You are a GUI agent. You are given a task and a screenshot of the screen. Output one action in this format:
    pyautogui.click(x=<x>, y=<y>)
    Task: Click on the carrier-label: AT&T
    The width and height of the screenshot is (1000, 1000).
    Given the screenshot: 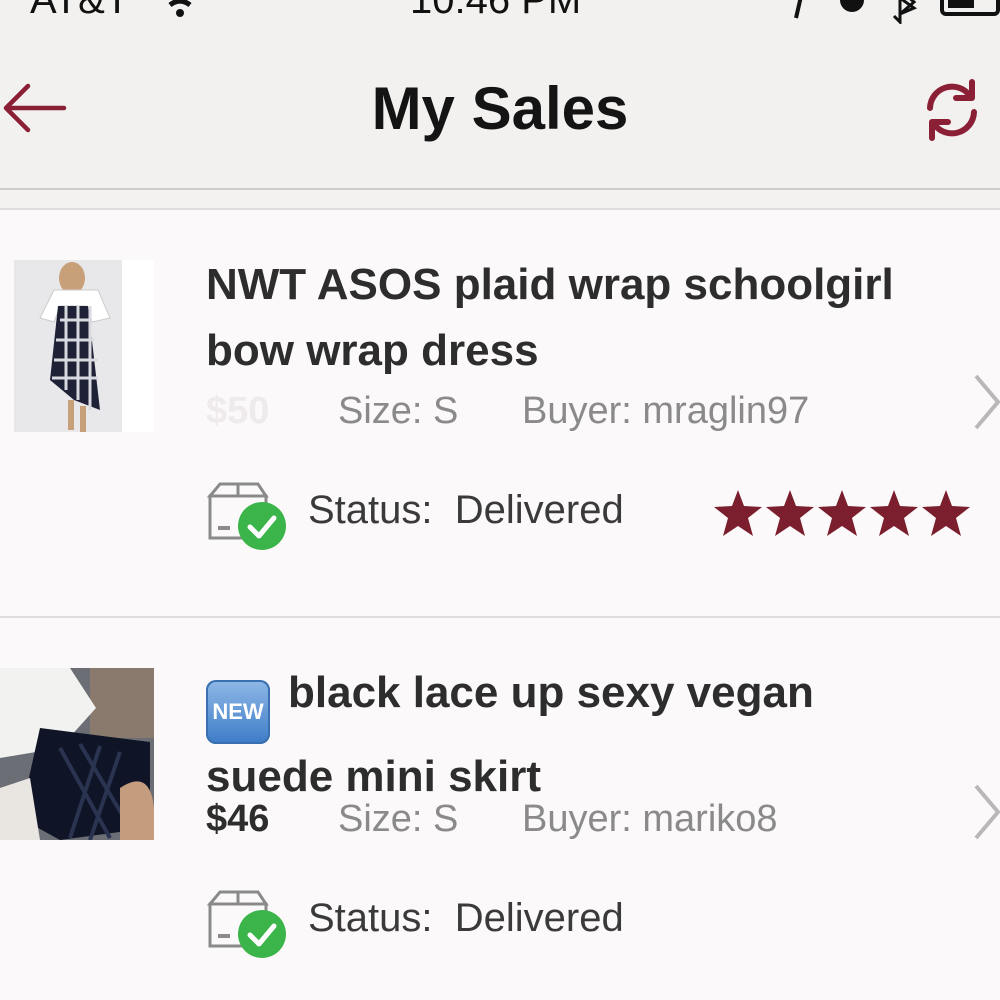 What is the action you would take?
    pyautogui.click(x=80, y=11)
    